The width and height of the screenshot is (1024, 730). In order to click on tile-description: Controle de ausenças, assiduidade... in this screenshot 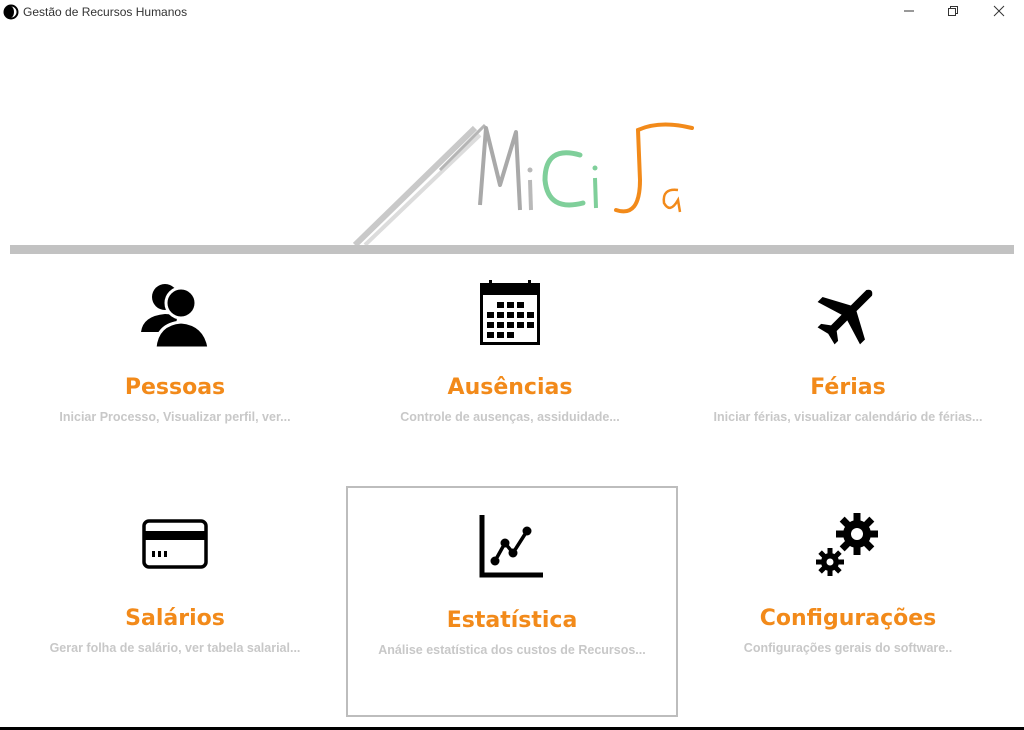, I will do `click(510, 417)`.